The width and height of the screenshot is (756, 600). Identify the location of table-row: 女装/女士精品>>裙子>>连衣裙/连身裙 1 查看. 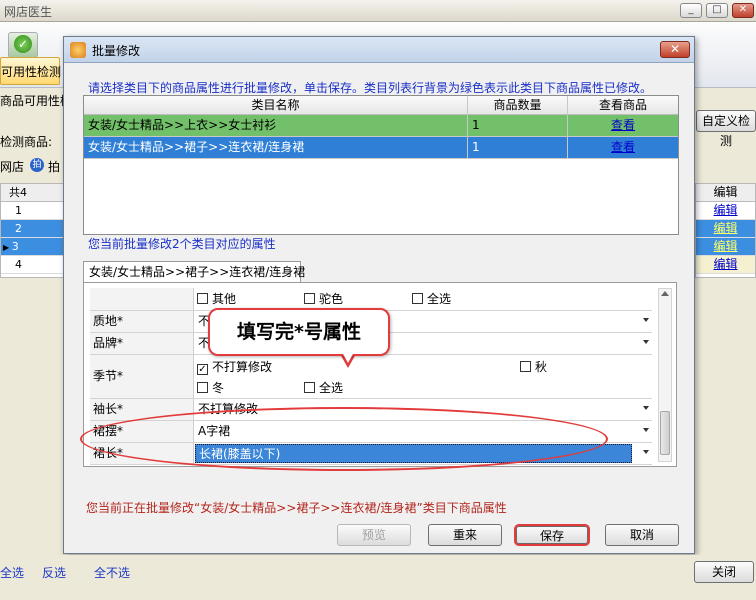
(381, 148).